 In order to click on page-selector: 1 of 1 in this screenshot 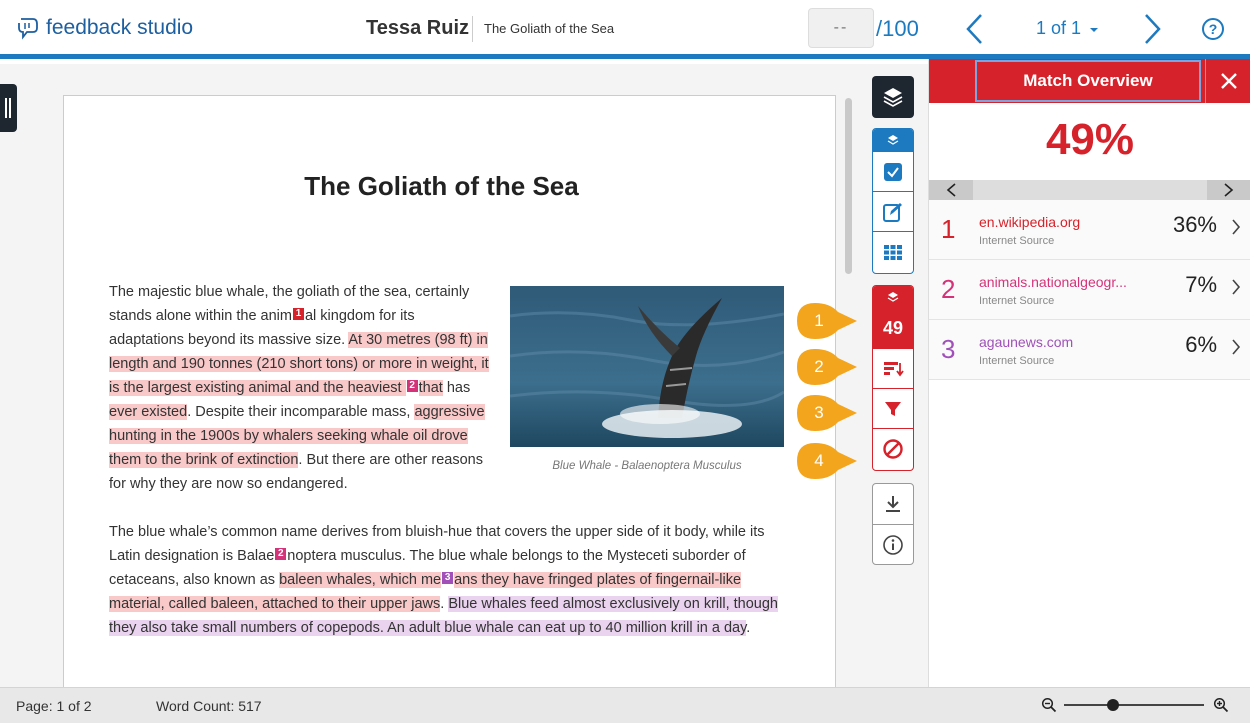, I will do `click(1067, 28)`.